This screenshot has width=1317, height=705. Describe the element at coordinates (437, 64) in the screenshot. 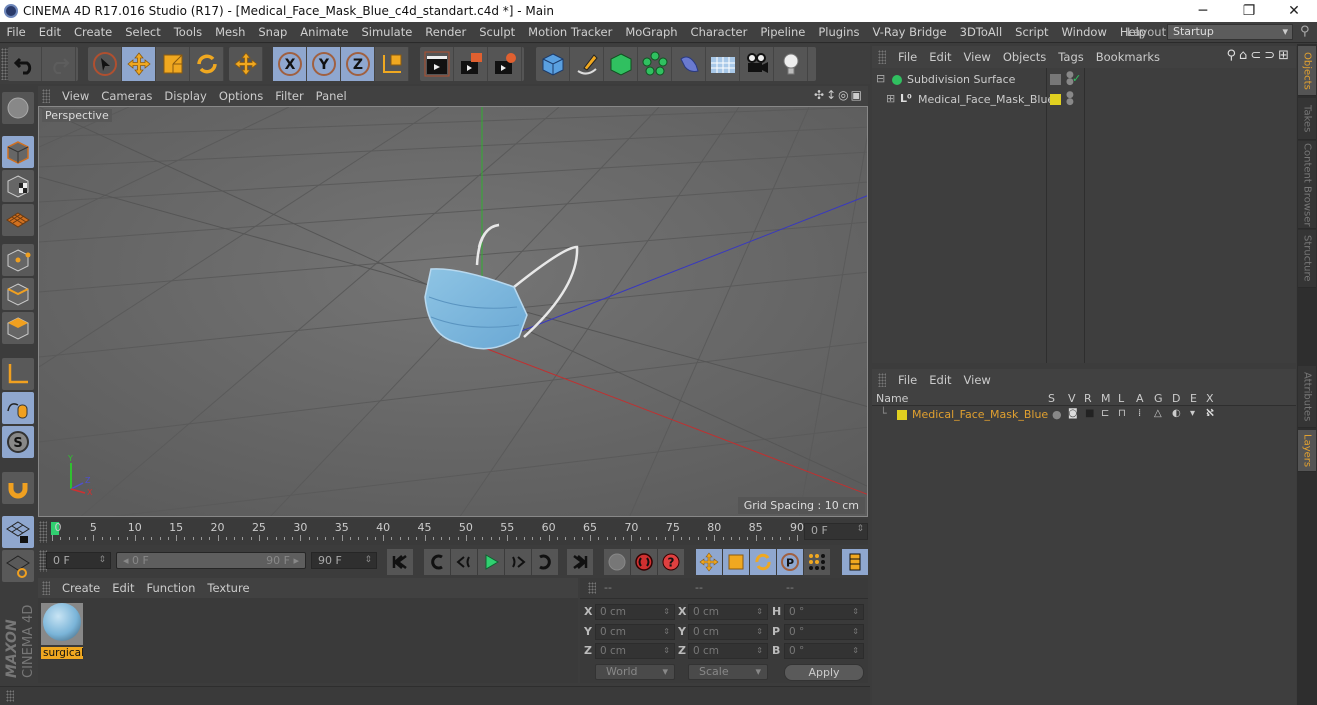

I see `render-view-icon` at that location.